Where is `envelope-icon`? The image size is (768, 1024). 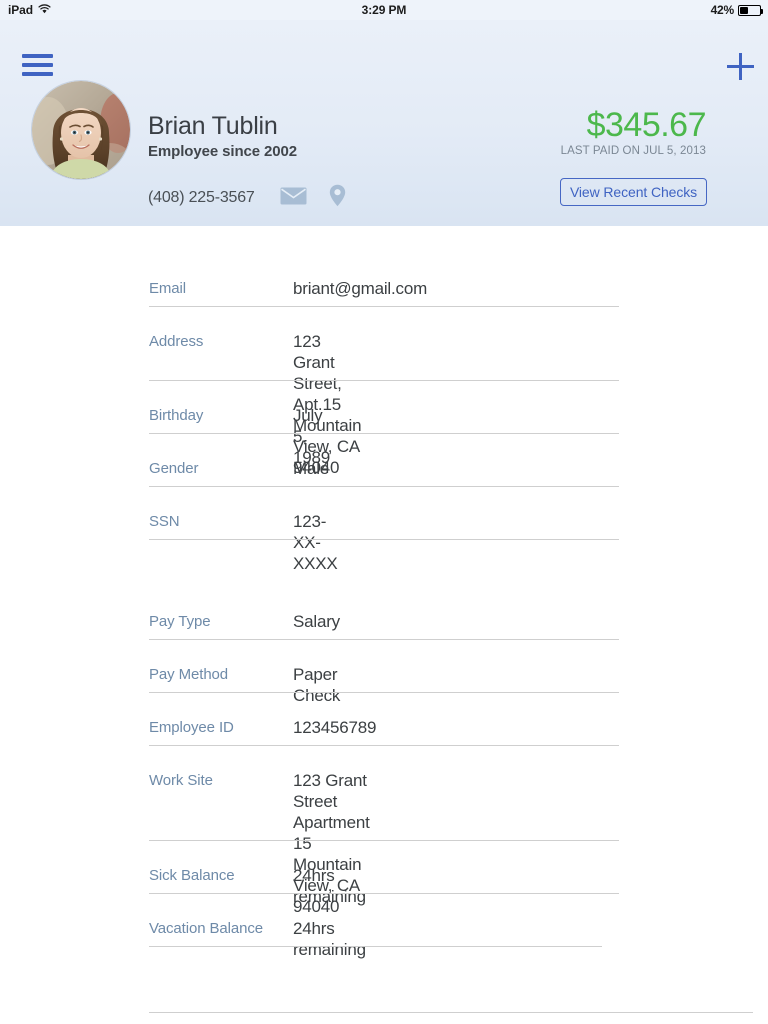
envelope-icon is located at coordinates (293, 198).